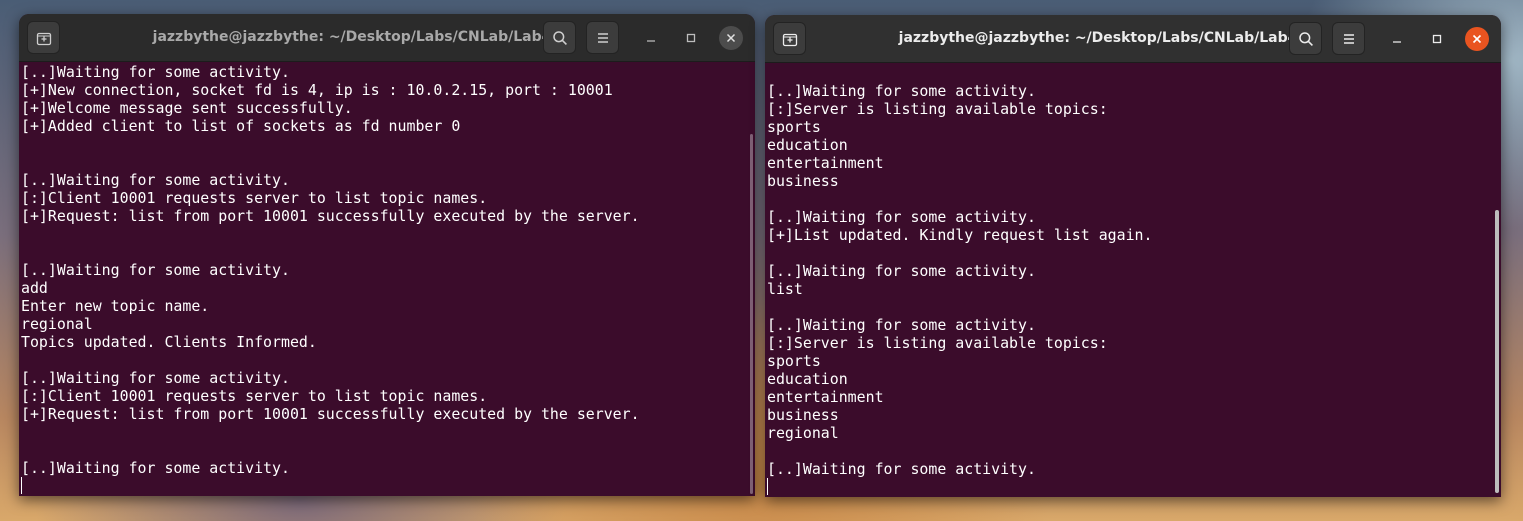  Describe the element at coordinates (115, 306) in the screenshot. I see `terminal-line: Enter new topic name.` at that location.